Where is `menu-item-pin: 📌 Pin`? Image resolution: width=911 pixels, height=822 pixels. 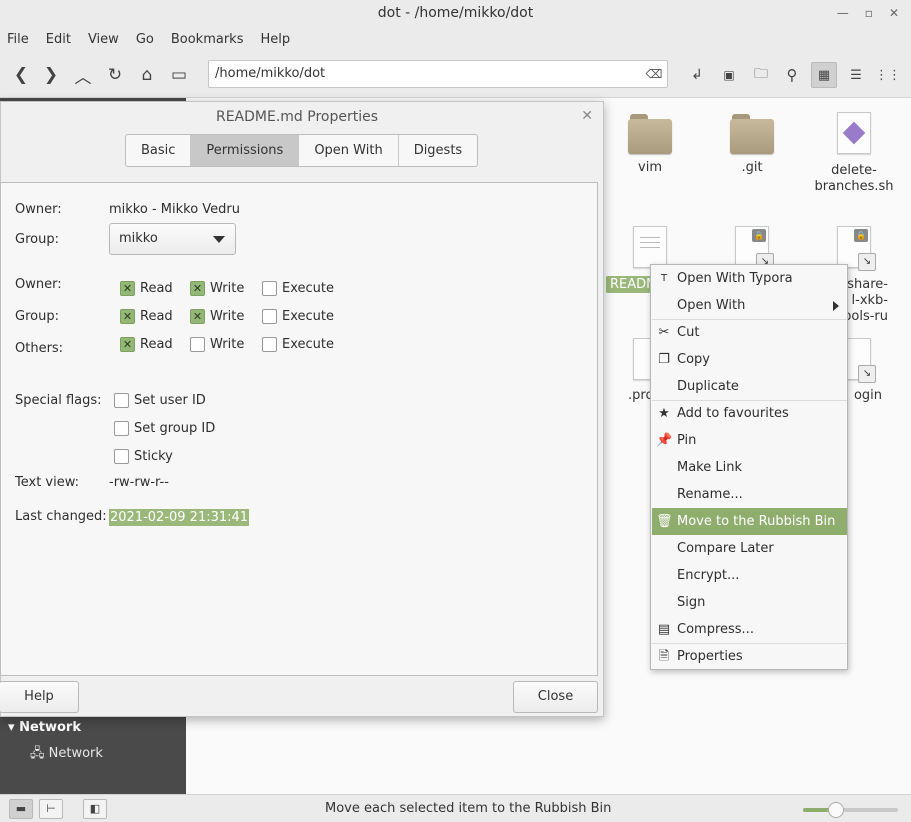 menu-item-pin: 📌 Pin is located at coordinates (749, 440).